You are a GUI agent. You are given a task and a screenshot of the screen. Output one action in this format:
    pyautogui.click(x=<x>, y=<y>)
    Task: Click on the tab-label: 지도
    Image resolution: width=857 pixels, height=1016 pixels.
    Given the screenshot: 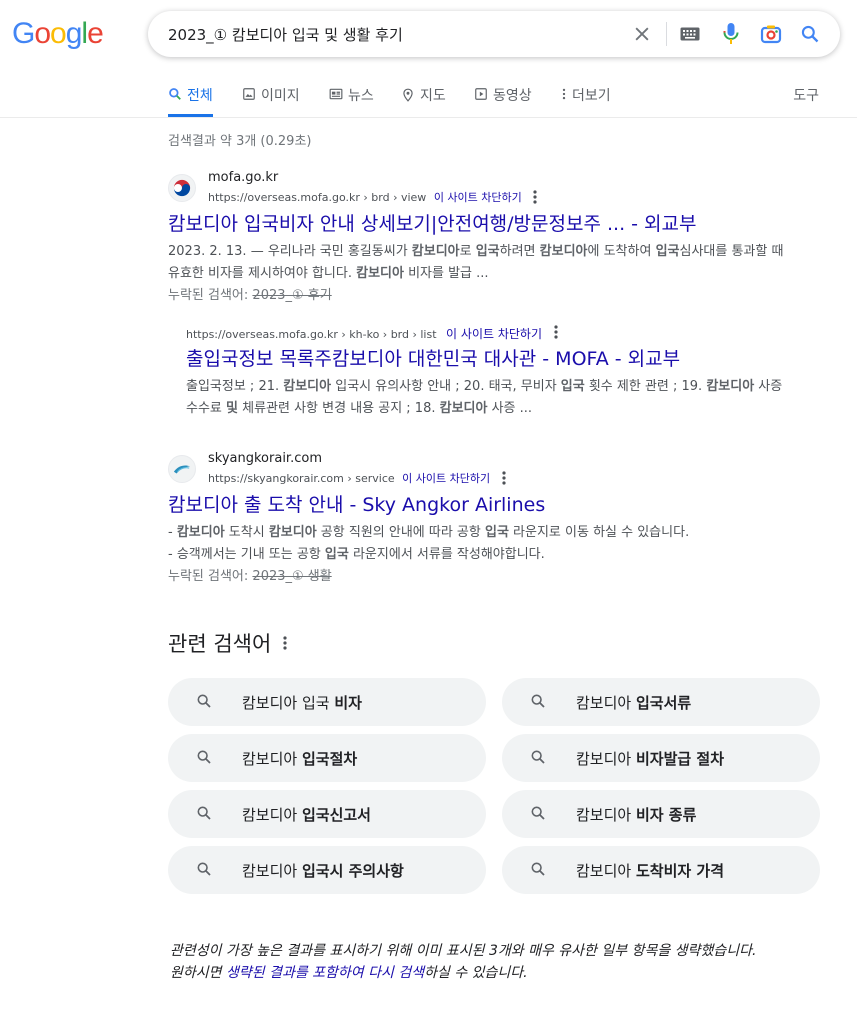 What is the action you would take?
    pyautogui.click(x=433, y=96)
    